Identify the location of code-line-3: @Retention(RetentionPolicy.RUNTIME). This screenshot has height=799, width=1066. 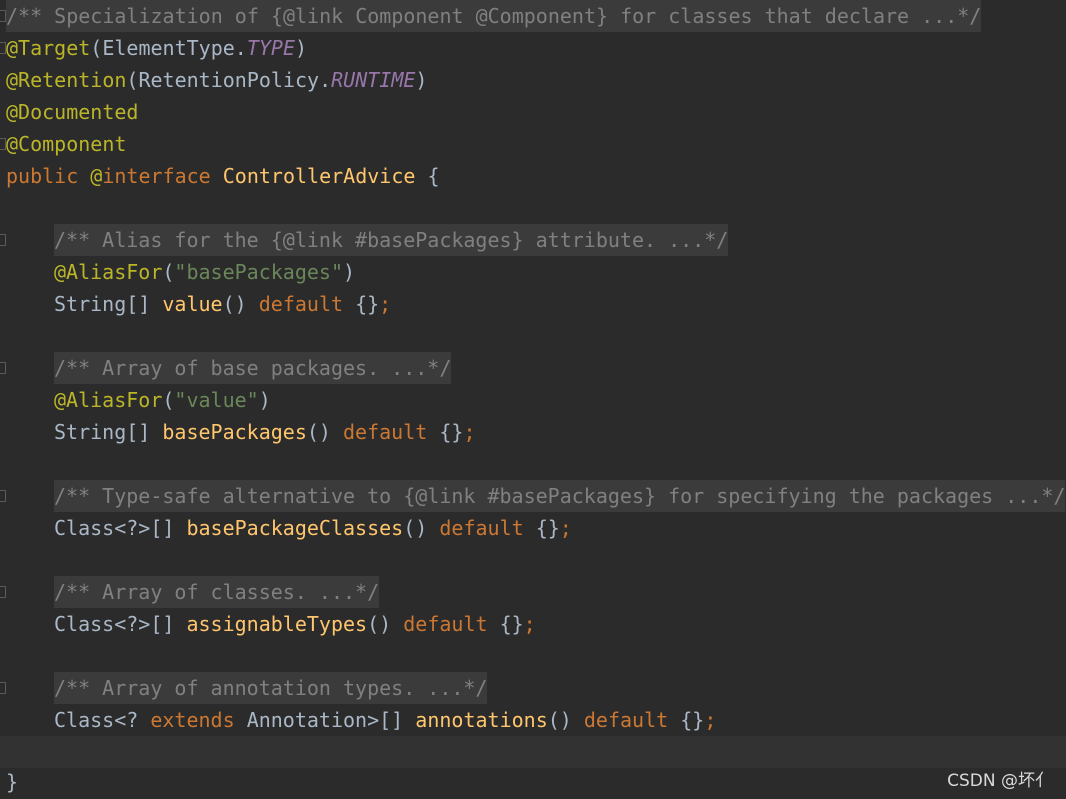
(533, 80).